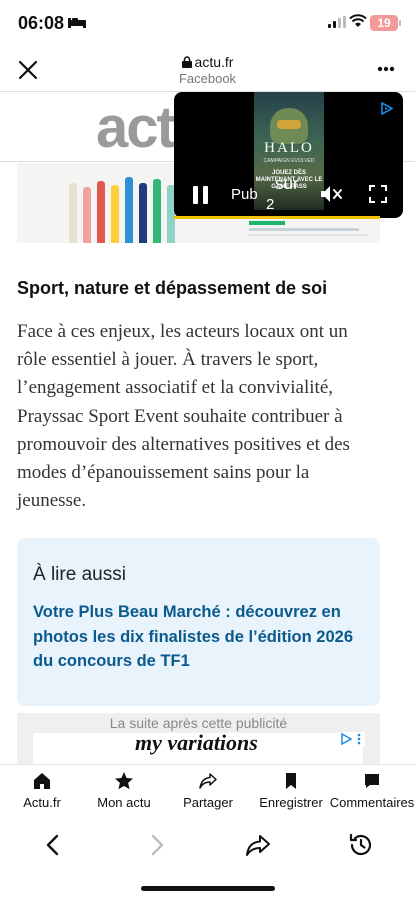 This screenshot has height=900, width=415. Describe the element at coordinates (258, 845) in the screenshot. I see `share-forward-icon` at that location.